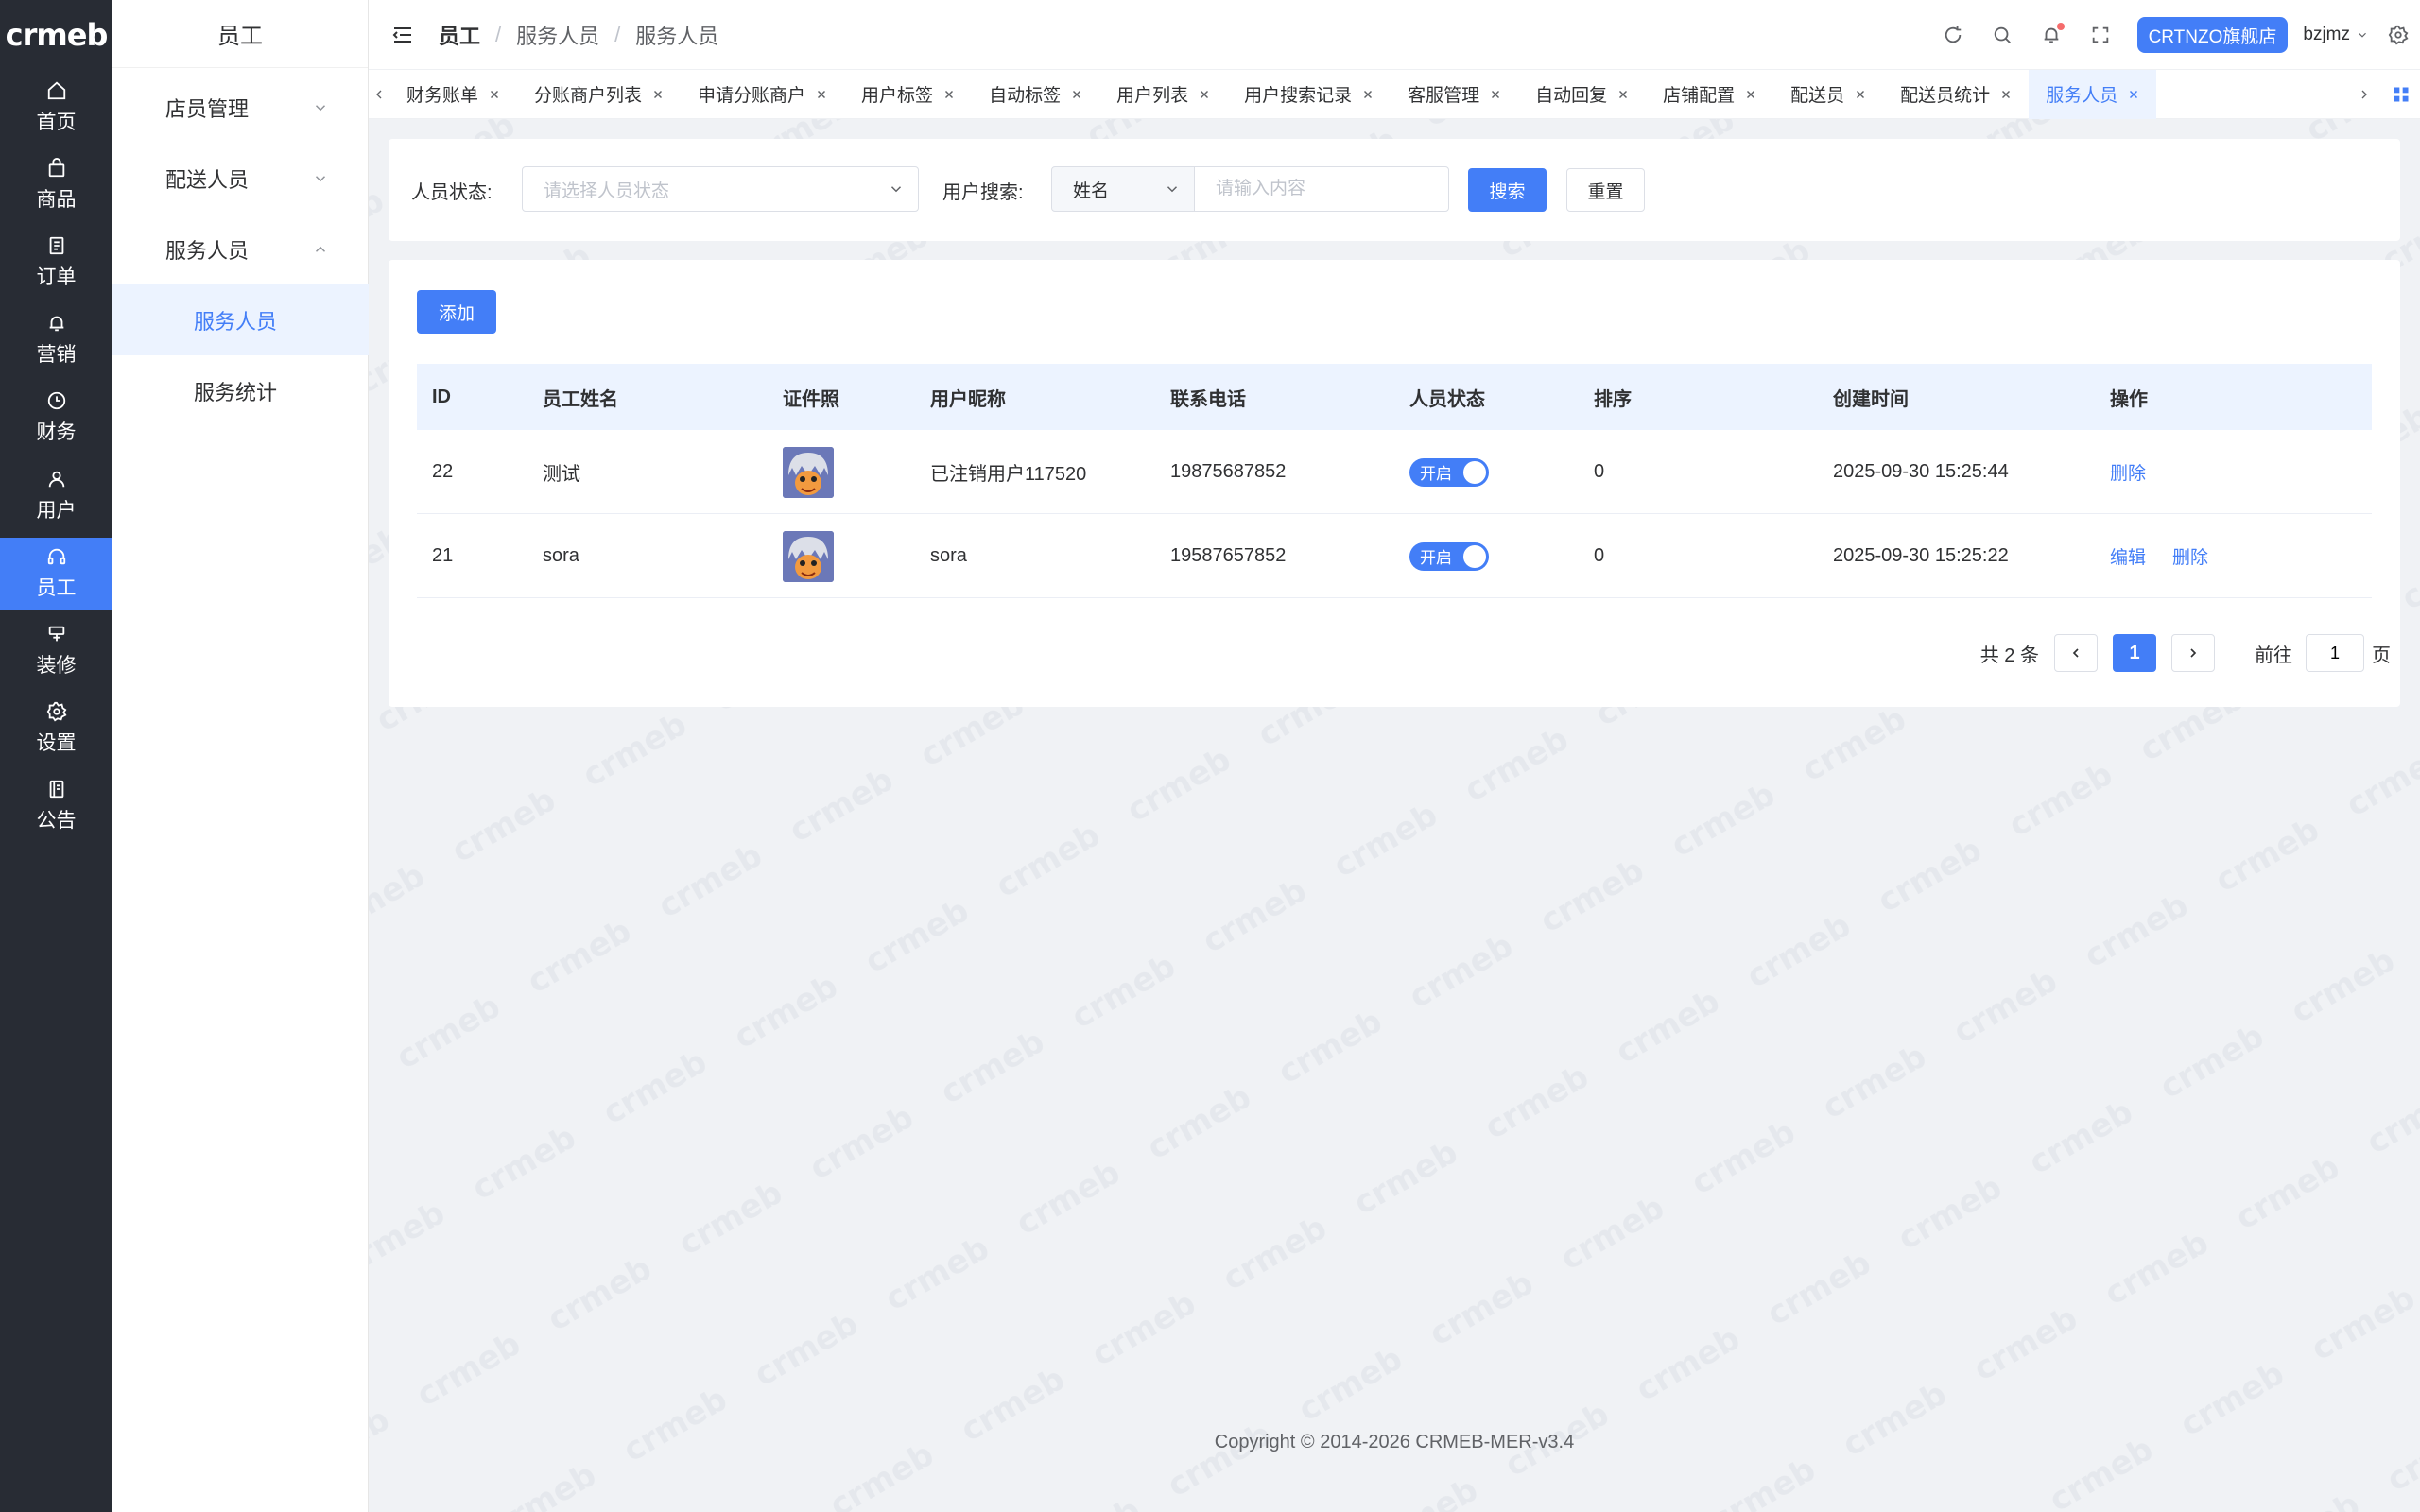 The image size is (2420, 1512). I want to click on rail-label: 员工, so click(56, 588).